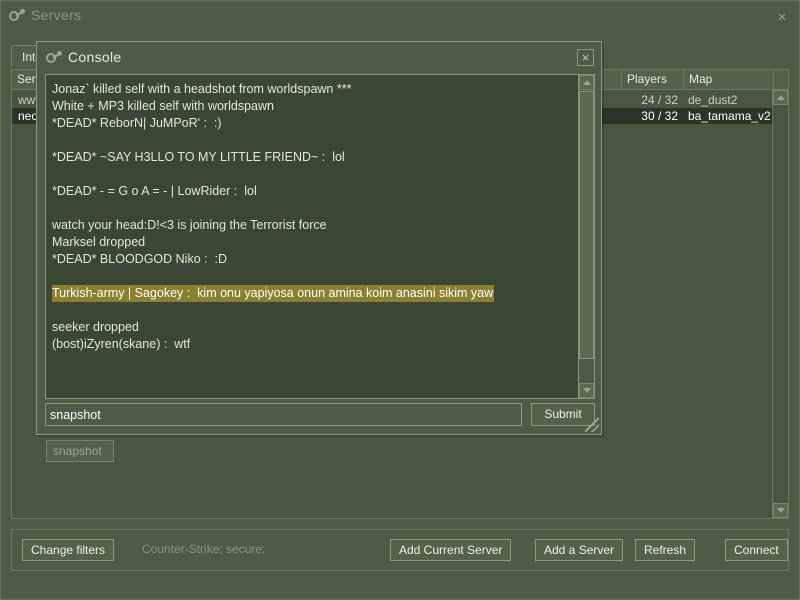 Image resolution: width=800 pixels, height=600 pixels. What do you see at coordinates (729, 79) in the screenshot?
I see `column-header-map: Map` at bounding box center [729, 79].